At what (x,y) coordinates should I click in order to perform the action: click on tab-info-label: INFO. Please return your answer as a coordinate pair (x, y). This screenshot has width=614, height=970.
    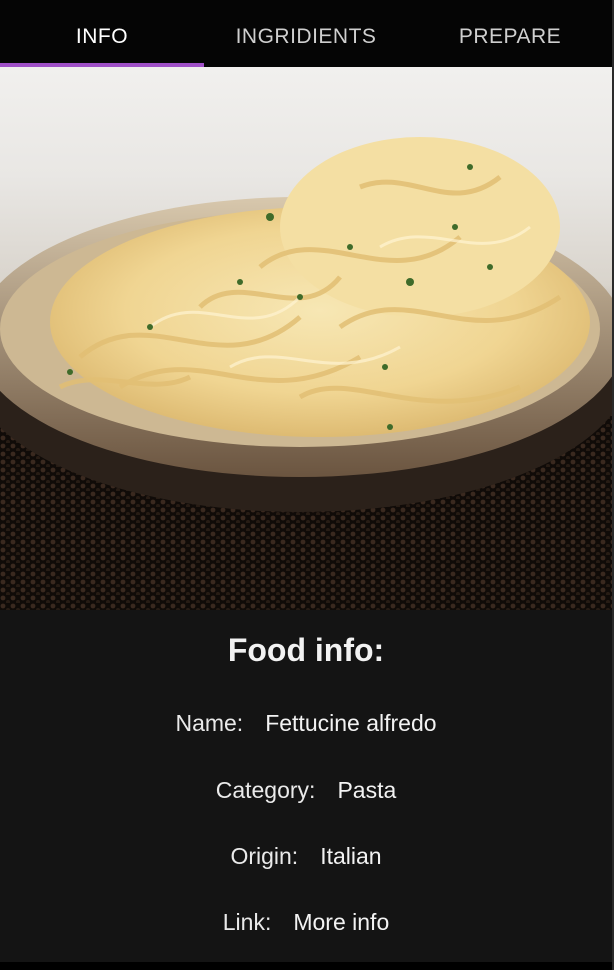
    Looking at the image, I should click on (102, 36).